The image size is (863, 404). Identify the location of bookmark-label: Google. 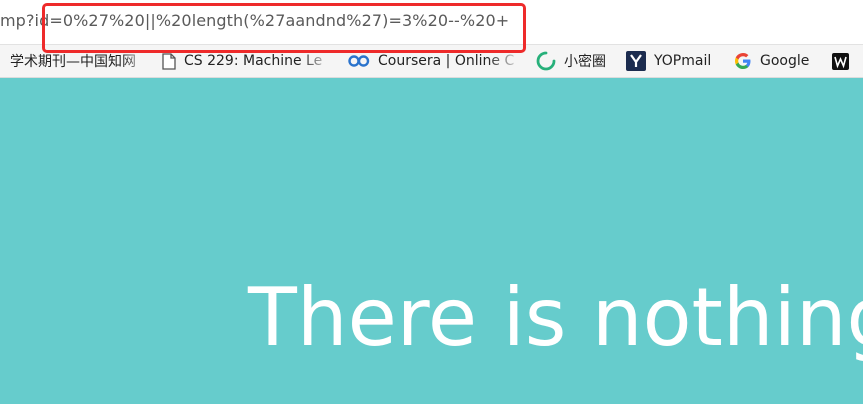
(785, 61).